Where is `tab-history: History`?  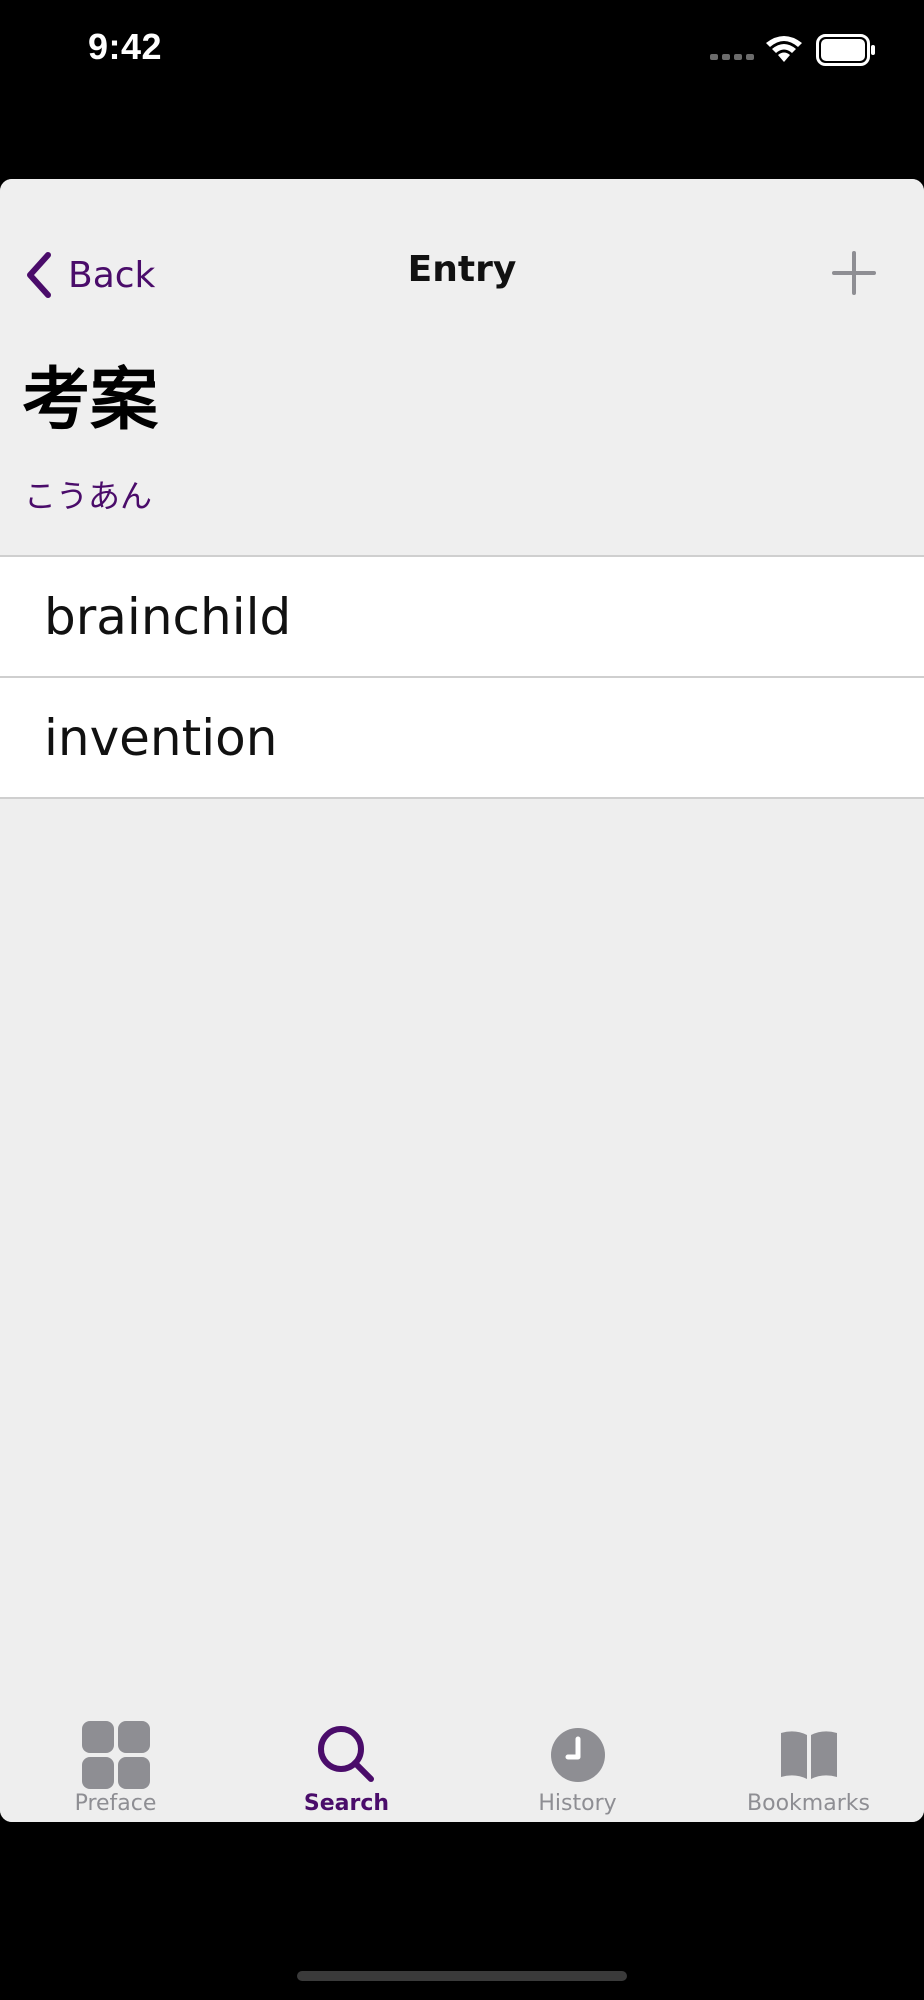
tab-history: History is located at coordinates (577, 1765).